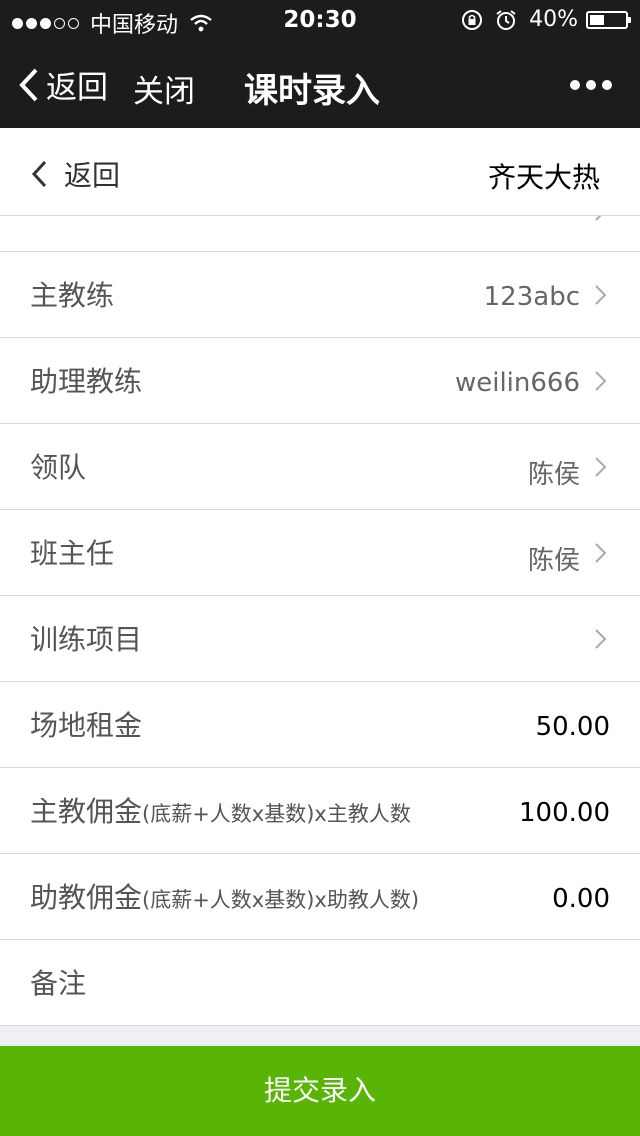 This screenshot has width=640, height=1136. I want to click on nav-back-button: 返回, so click(63, 84).